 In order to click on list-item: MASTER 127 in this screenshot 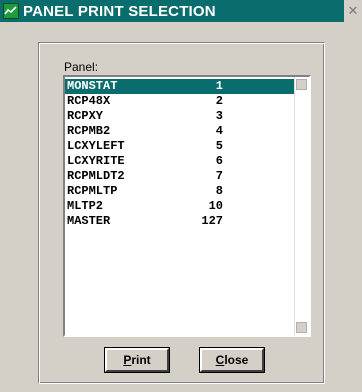, I will do `click(181, 221)`.